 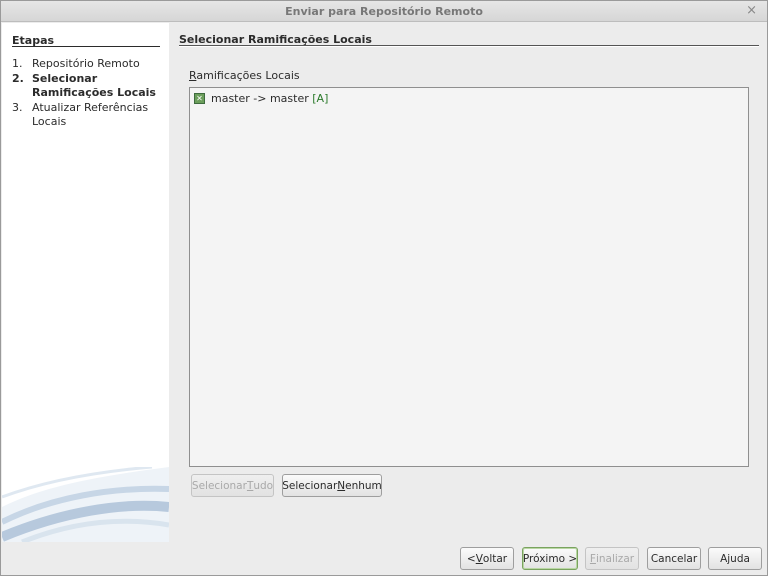 I want to click on panel-divider, so click(x=469, y=46).